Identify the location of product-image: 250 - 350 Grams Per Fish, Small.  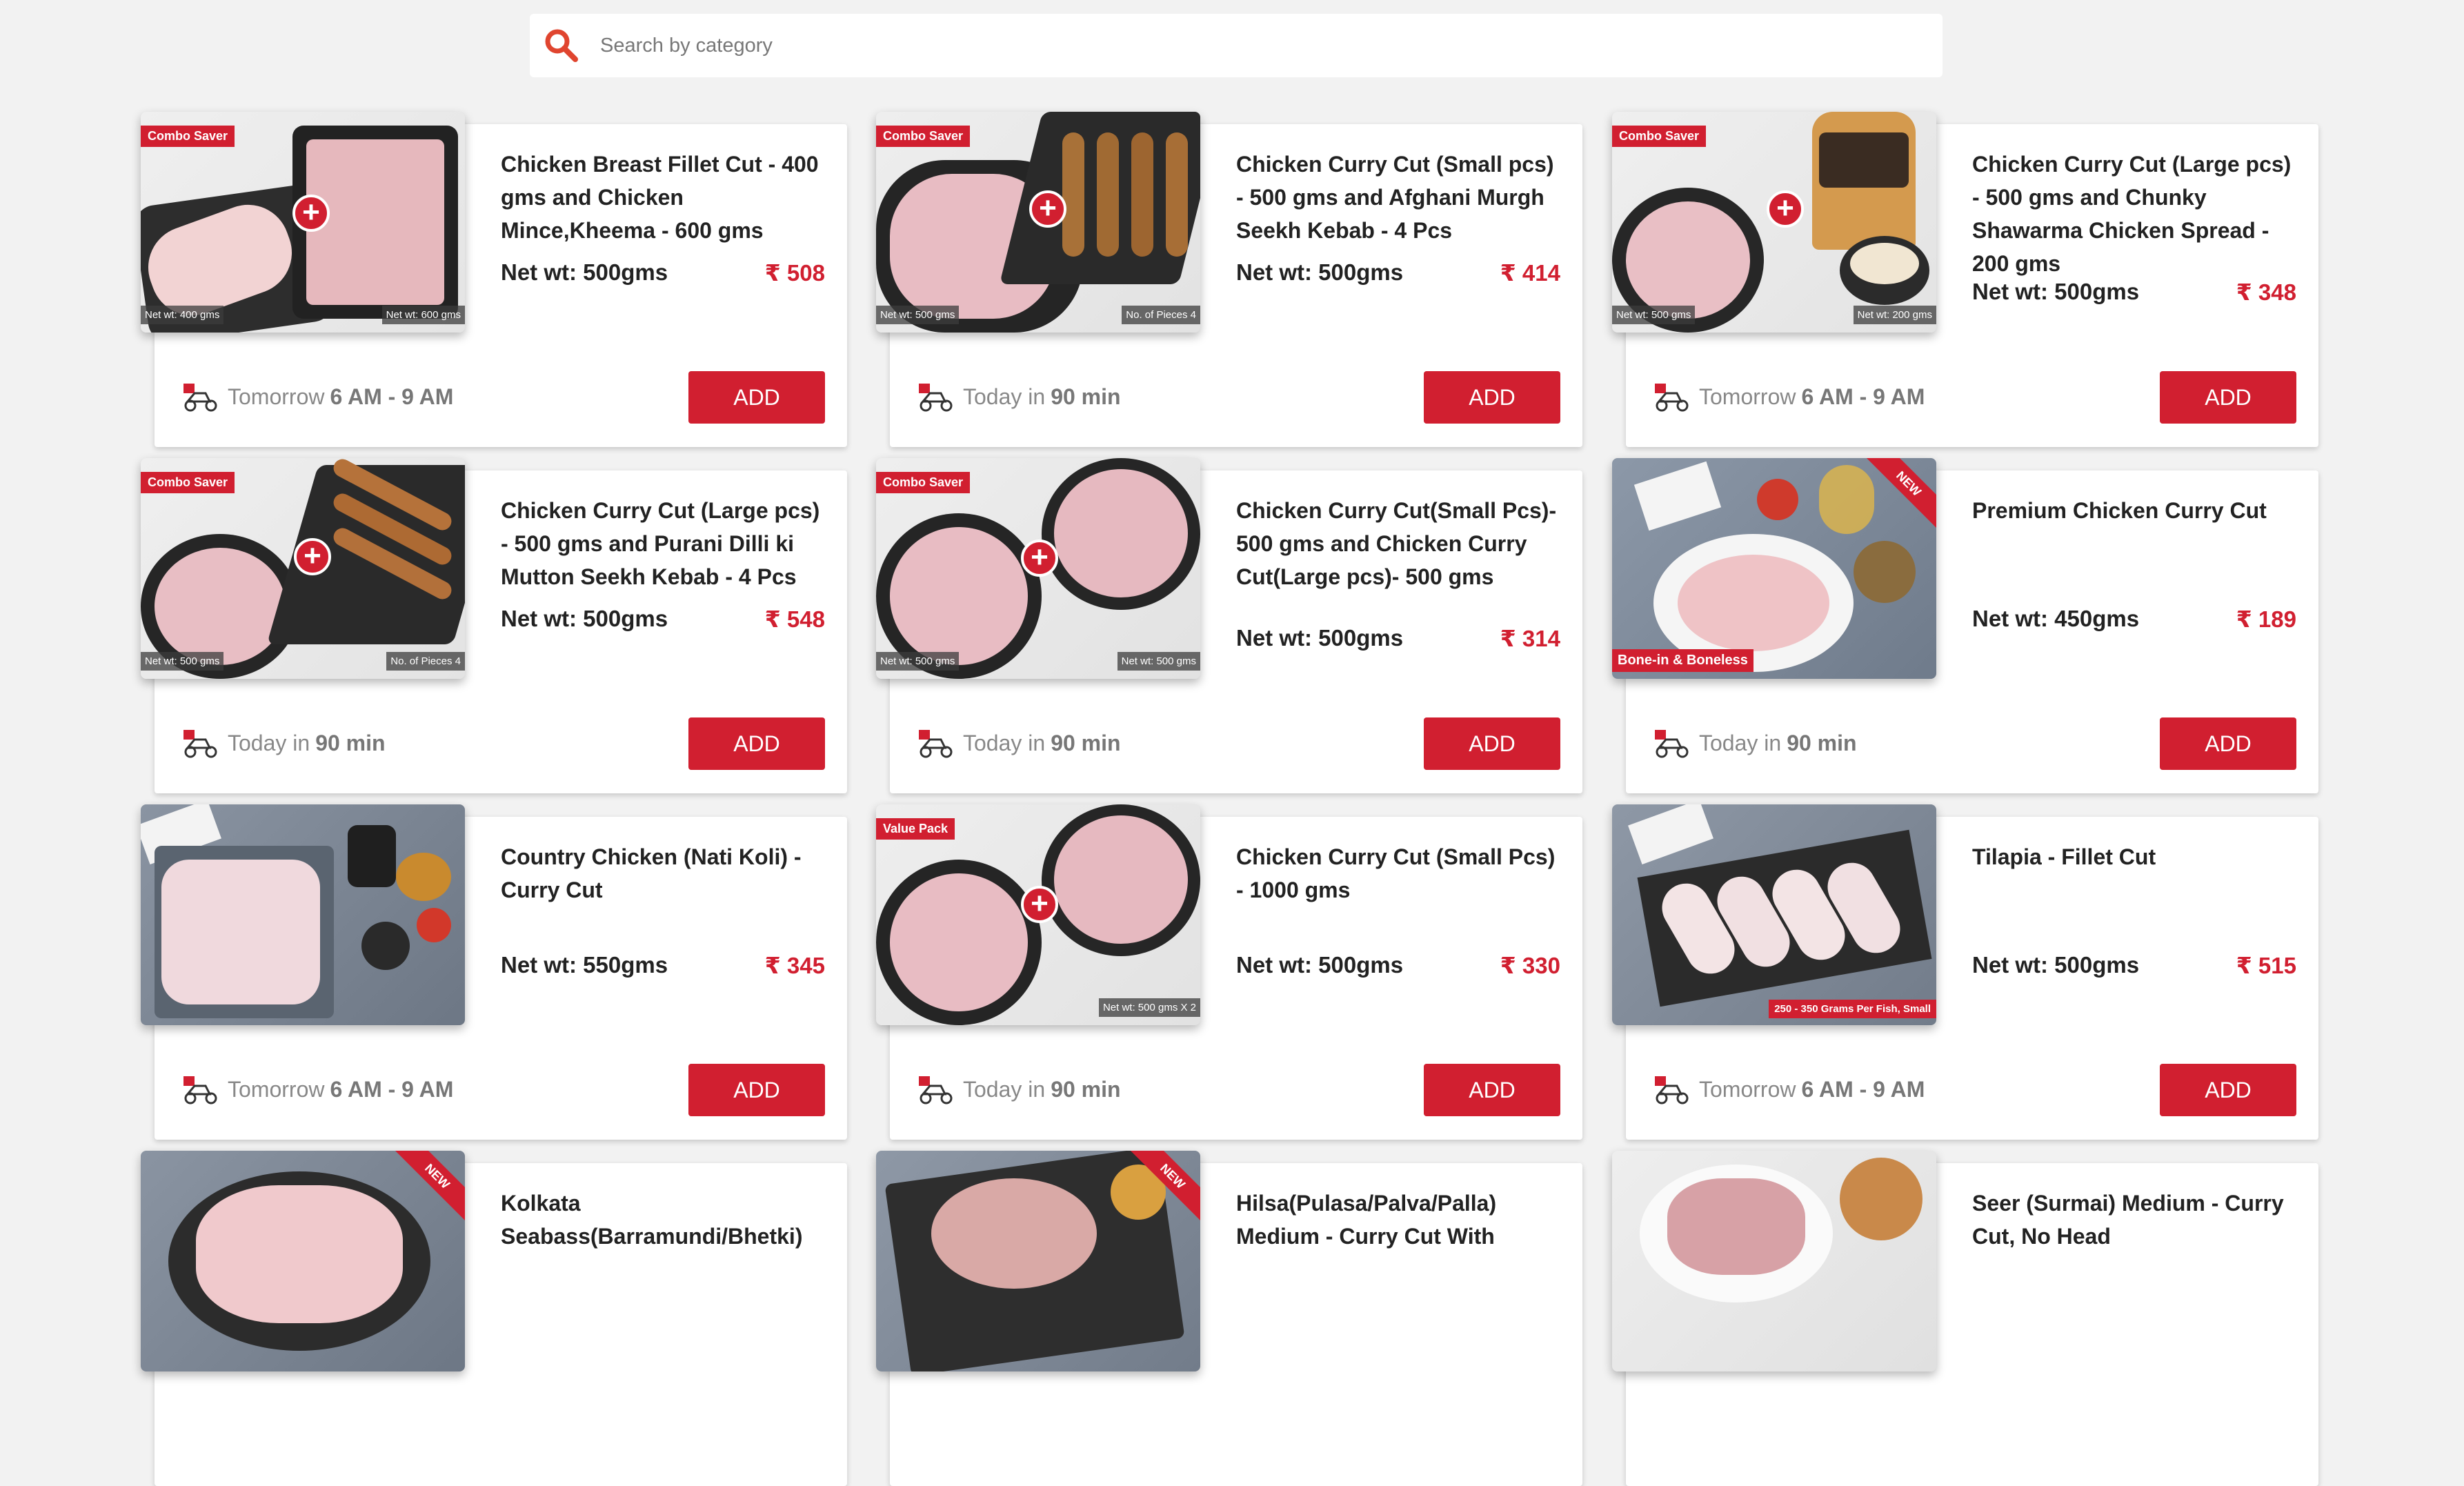
(1774, 914).